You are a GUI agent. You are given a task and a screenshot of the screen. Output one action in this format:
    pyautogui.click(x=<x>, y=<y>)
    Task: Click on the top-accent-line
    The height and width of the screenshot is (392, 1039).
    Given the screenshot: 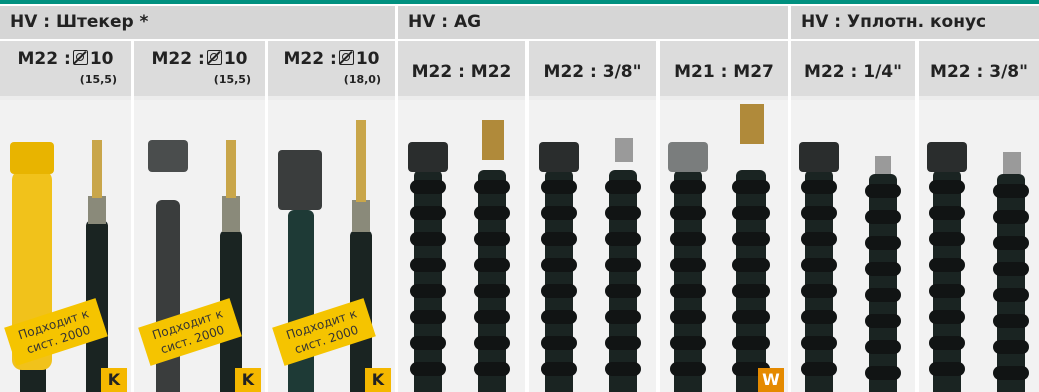 What is the action you would take?
    pyautogui.click(x=519, y=2)
    